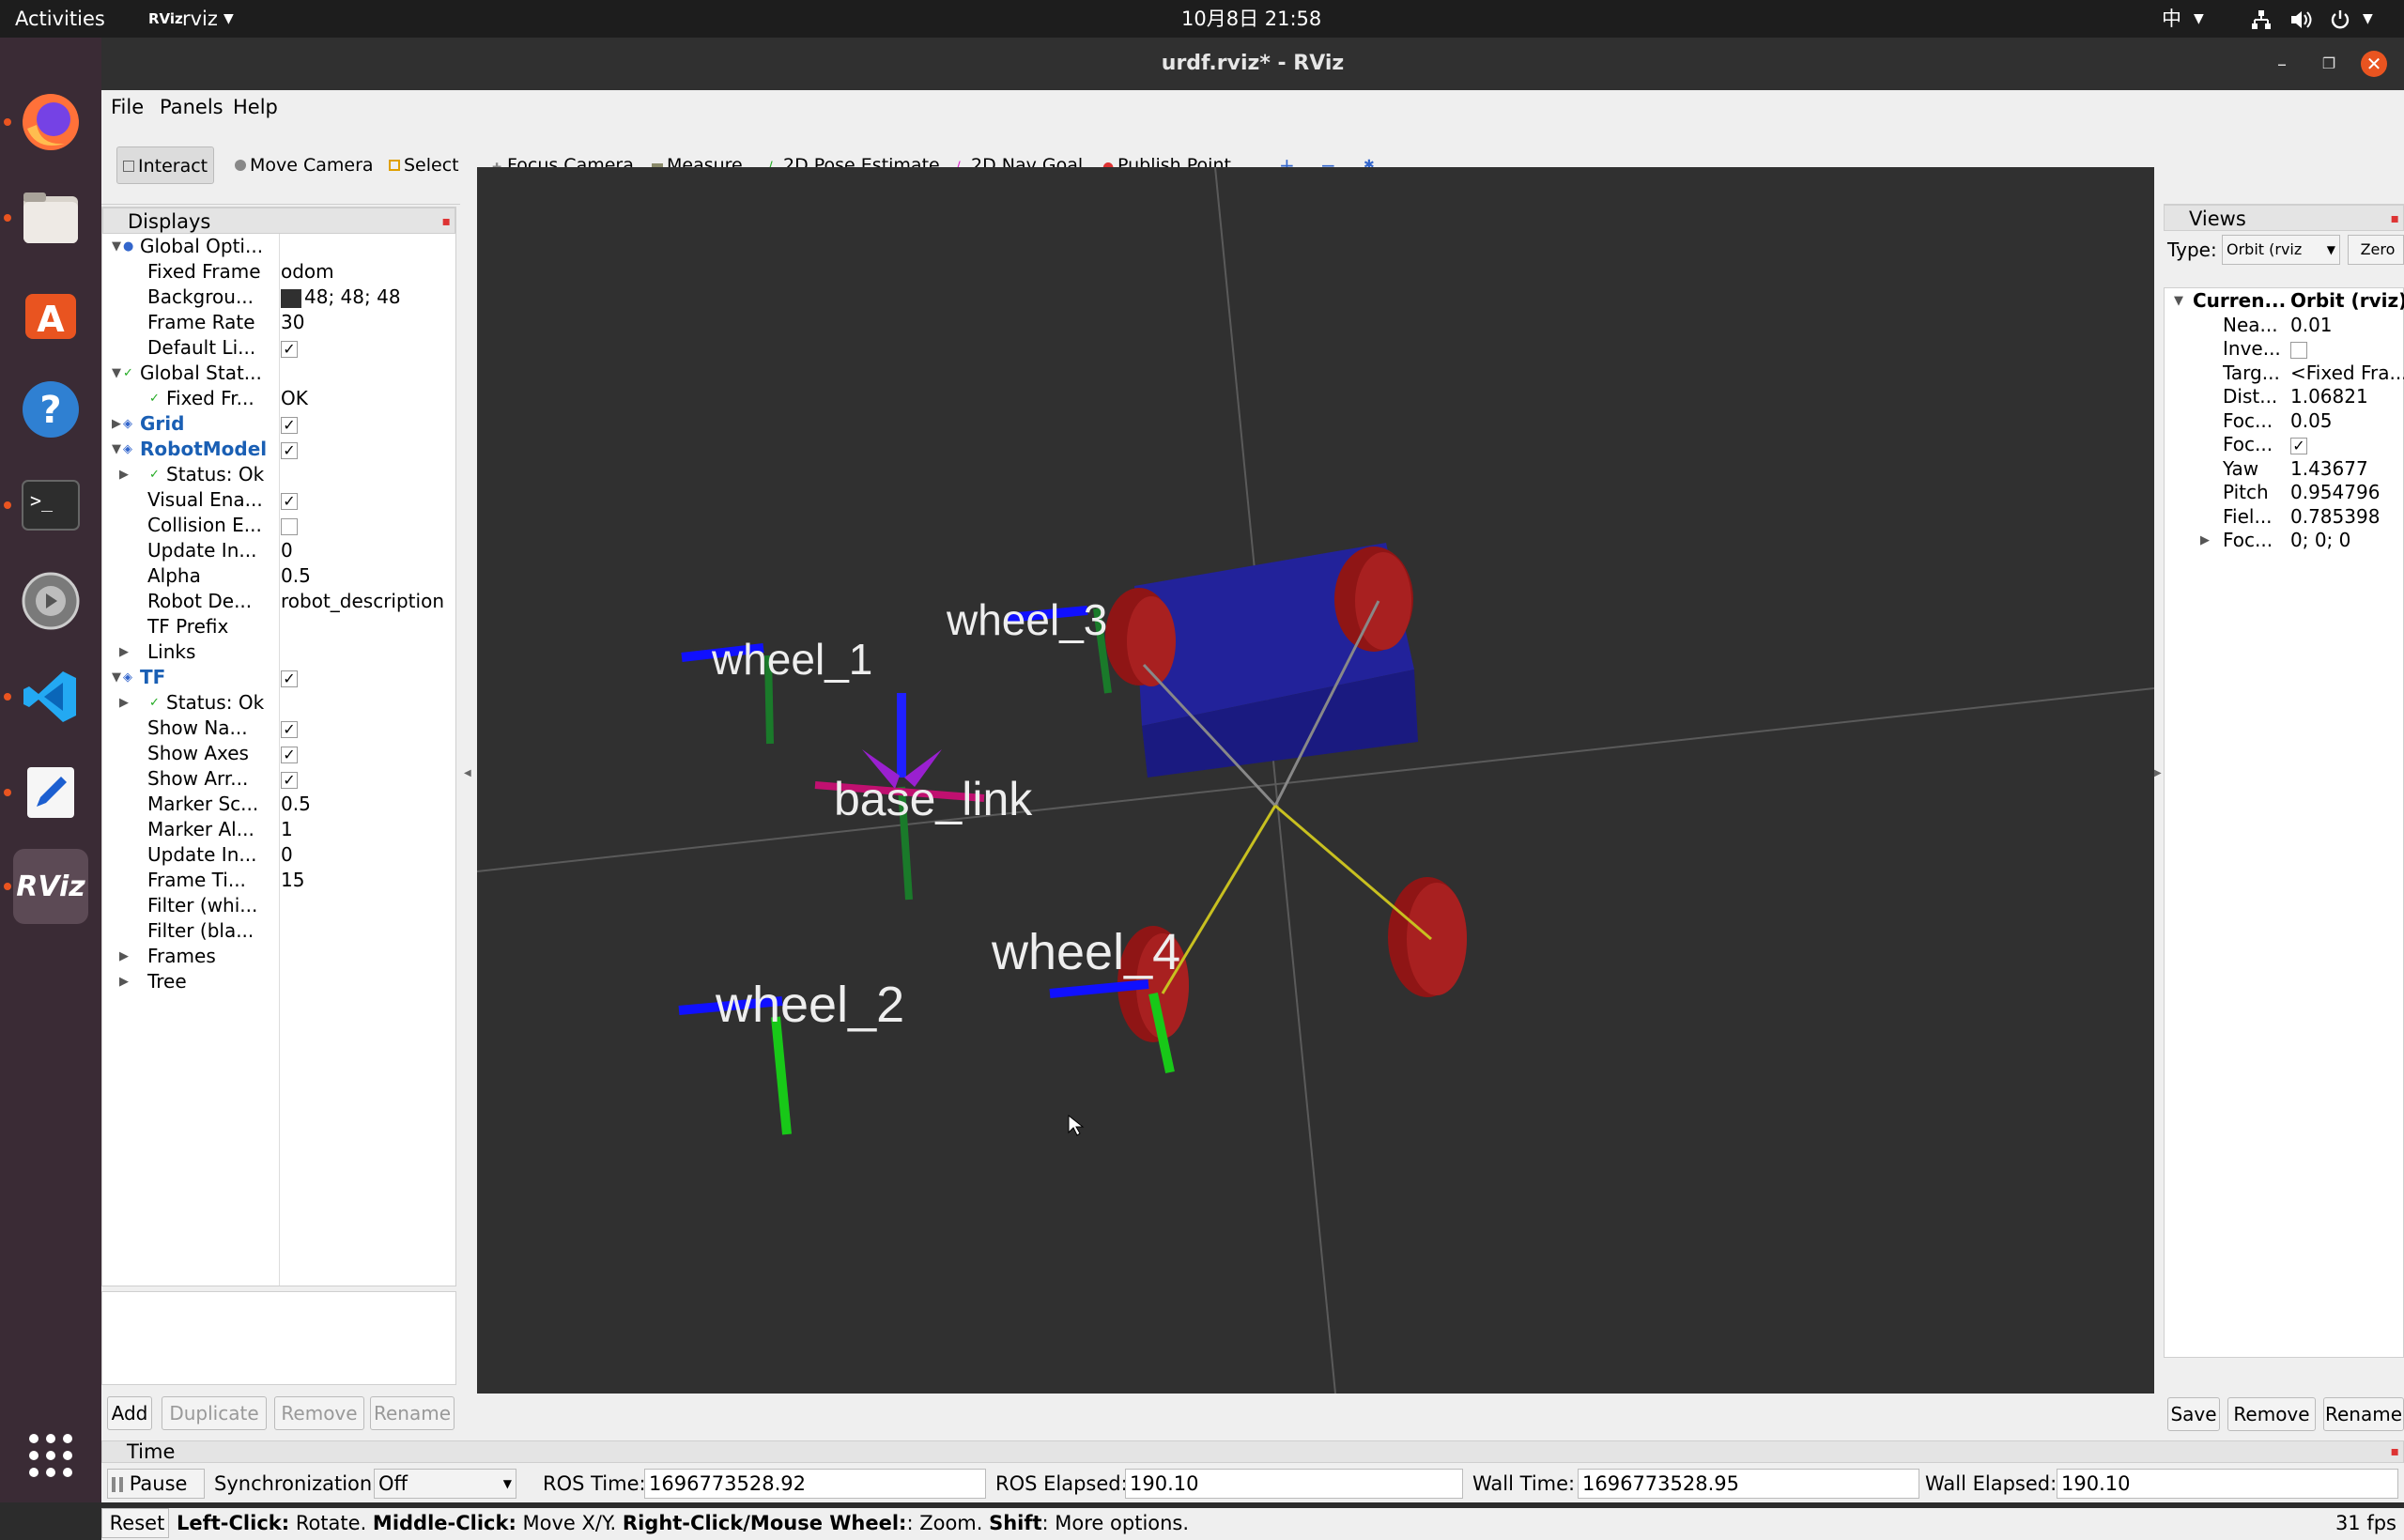  I want to click on display-tree-row: Backgrou... 48; 48; 48, so click(278, 297).